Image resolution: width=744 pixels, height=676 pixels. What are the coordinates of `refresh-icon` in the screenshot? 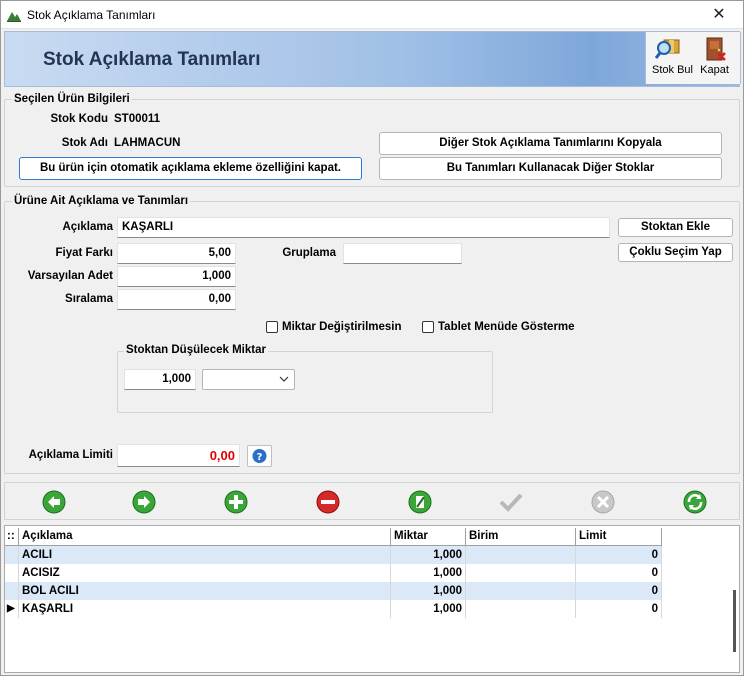 It's located at (695, 502).